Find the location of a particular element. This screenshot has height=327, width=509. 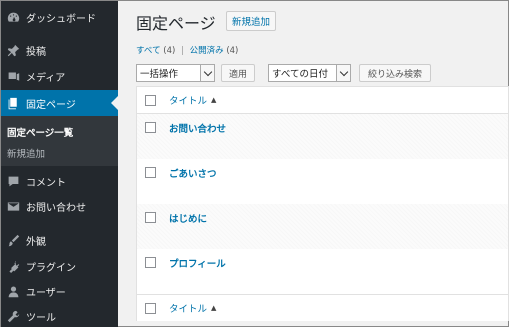

status-filter-links: すべて (4) | 公開済み (4) is located at coordinates (187, 50).